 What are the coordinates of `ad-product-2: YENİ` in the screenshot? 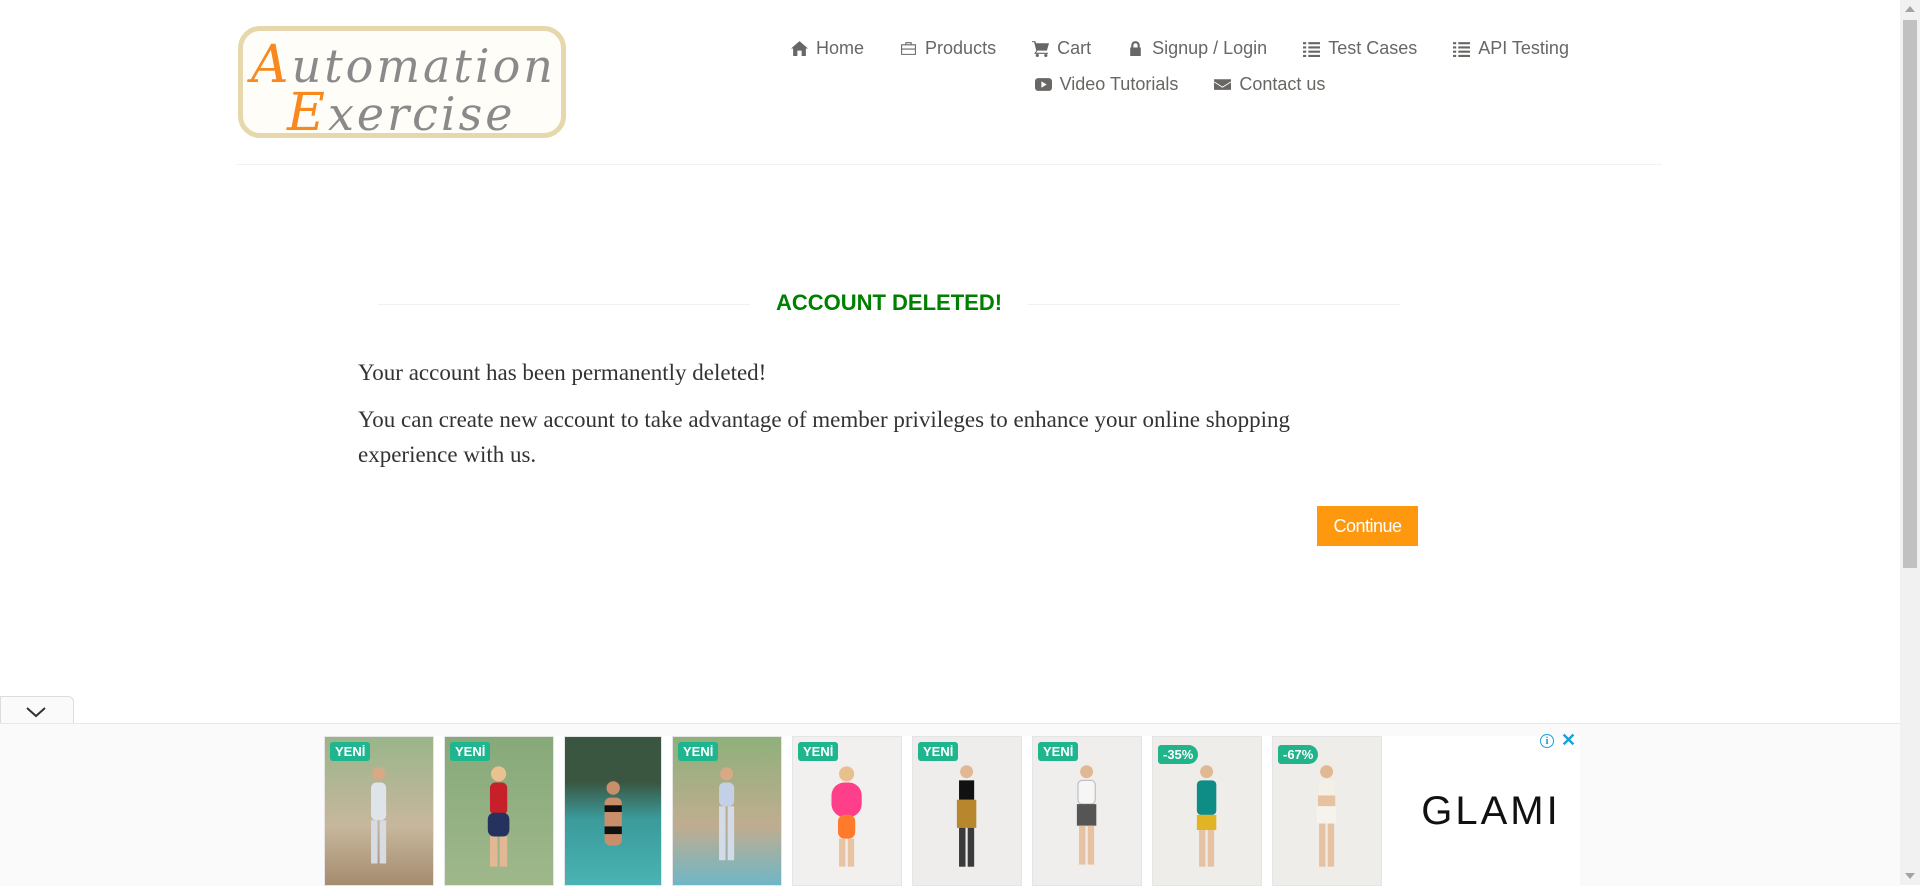 It's located at (499, 811).